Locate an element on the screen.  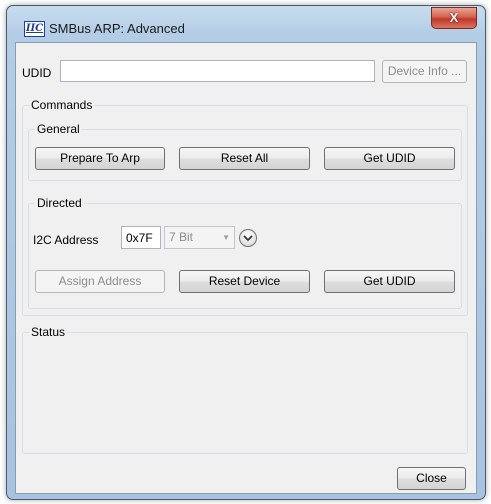
reset-device-button: Reset Device is located at coordinates (244, 281).